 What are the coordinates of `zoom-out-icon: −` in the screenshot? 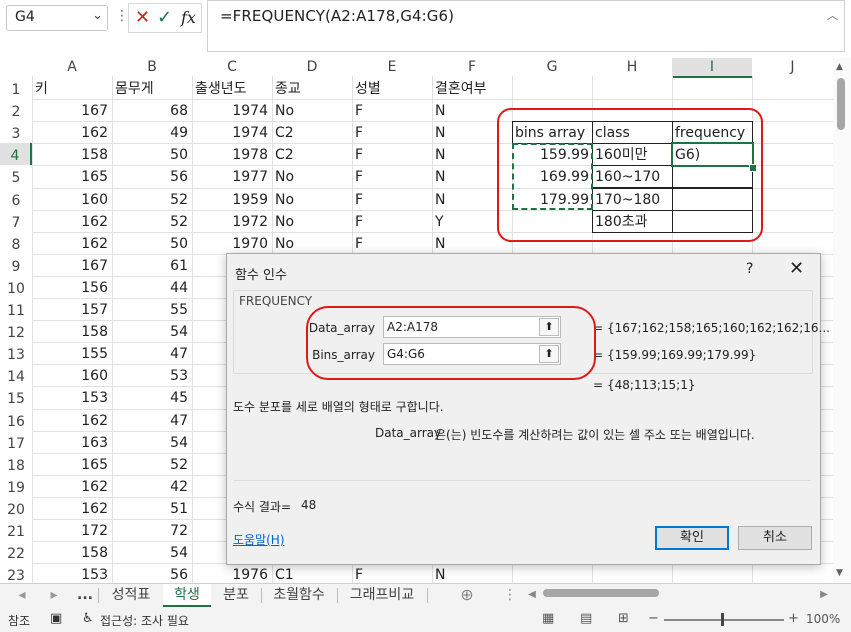 It's located at (653, 618).